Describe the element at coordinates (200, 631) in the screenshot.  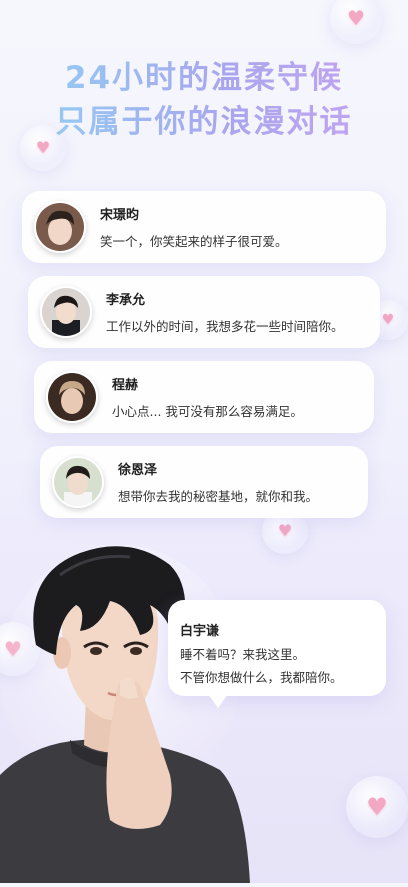
I see `featured-name: 白宇谦` at that location.